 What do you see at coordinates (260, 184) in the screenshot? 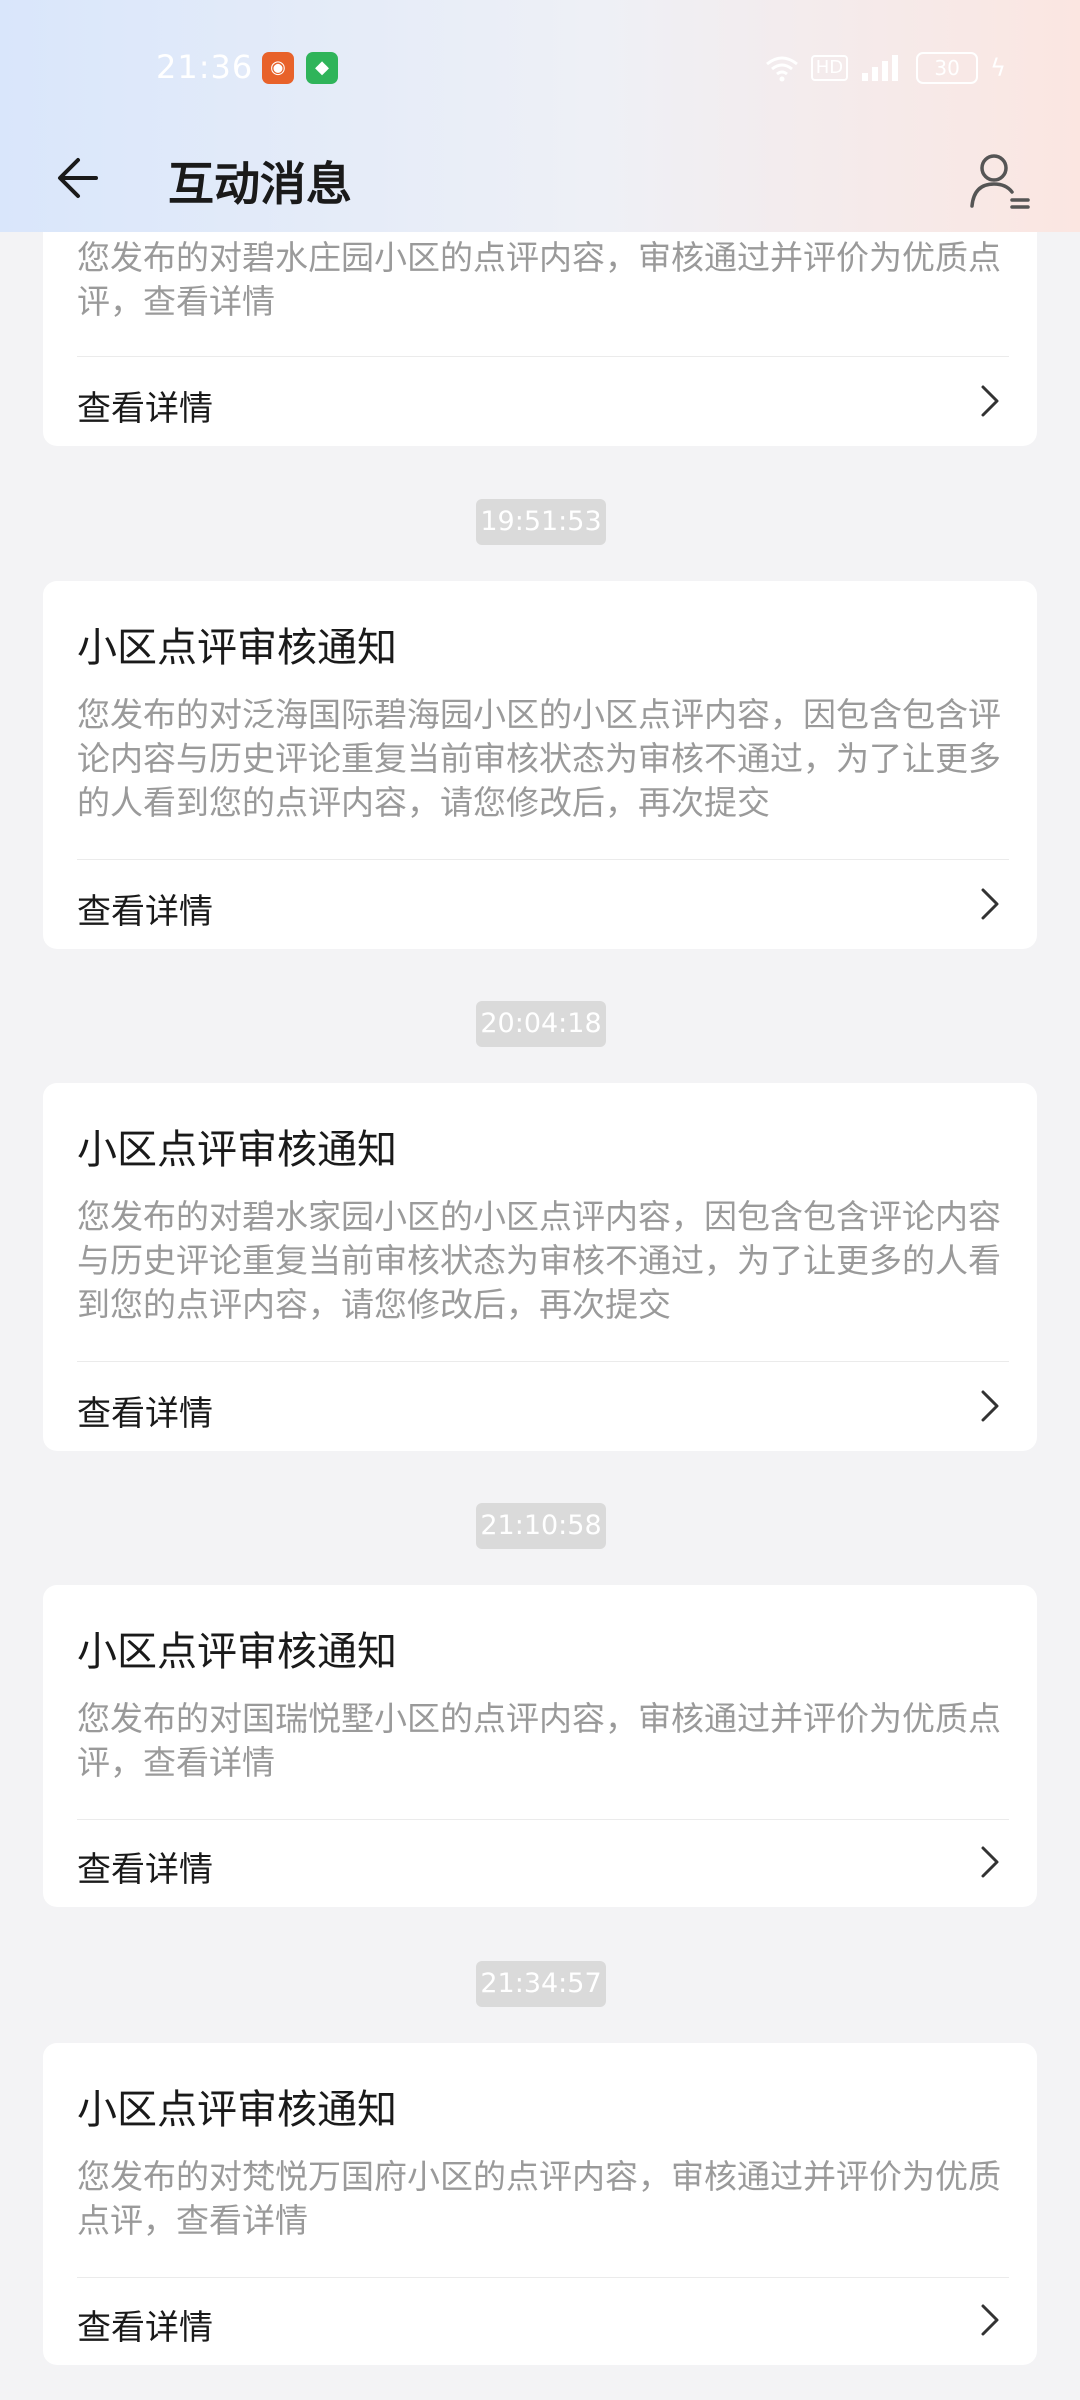
I see `page-title: 互动消息` at bounding box center [260, 184].